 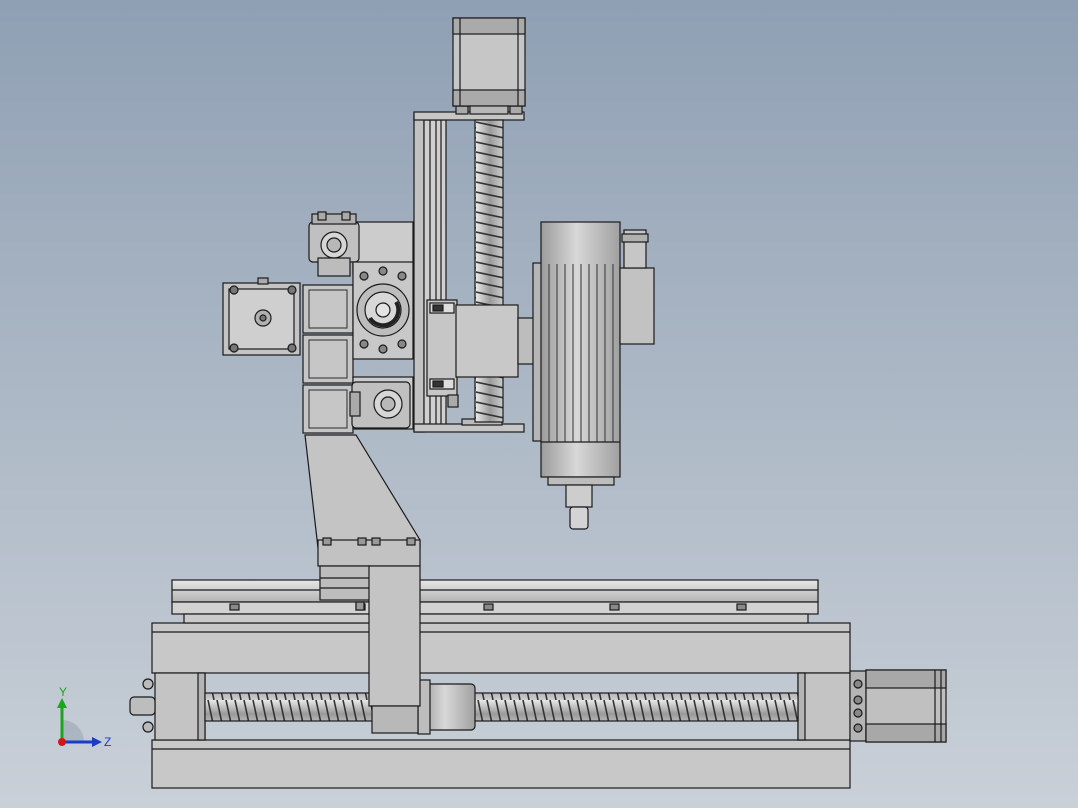 I want to click on upper-pillow-block, so click(x=334, y=244).